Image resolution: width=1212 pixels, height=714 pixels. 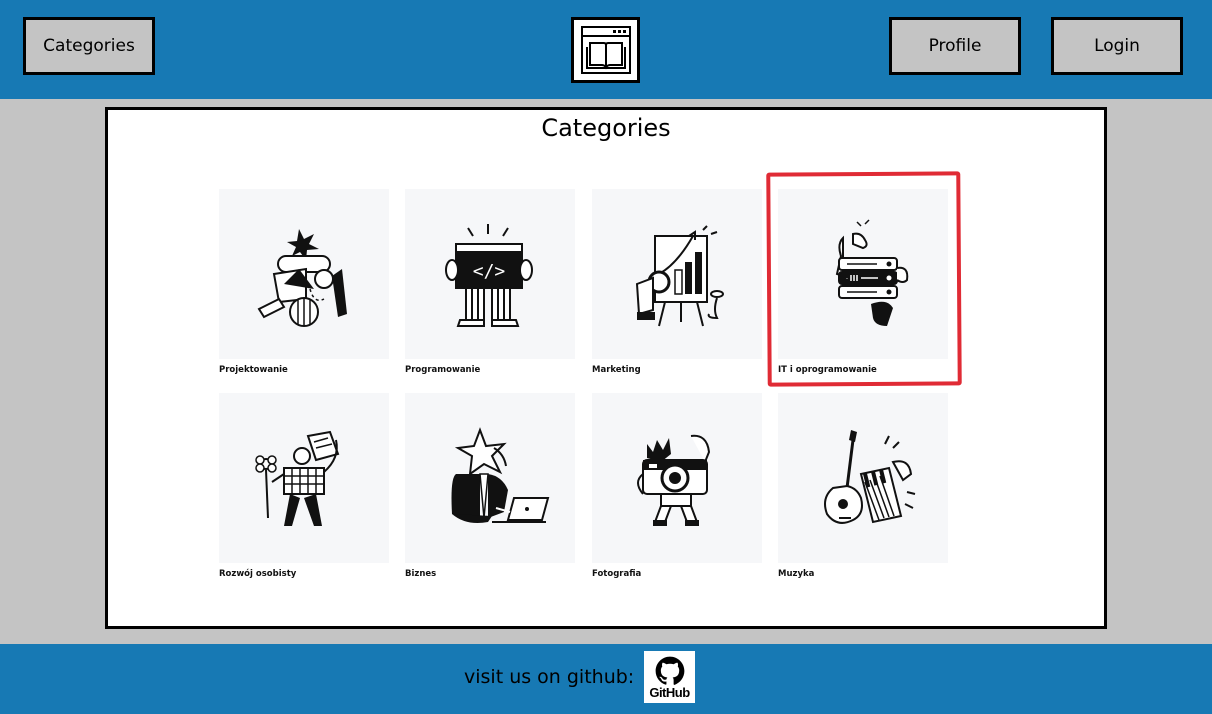 What do you see at coordinates (443, 370) in the screenshot?
I see `category-label: Programowanie` at bounding box center [443, 370].